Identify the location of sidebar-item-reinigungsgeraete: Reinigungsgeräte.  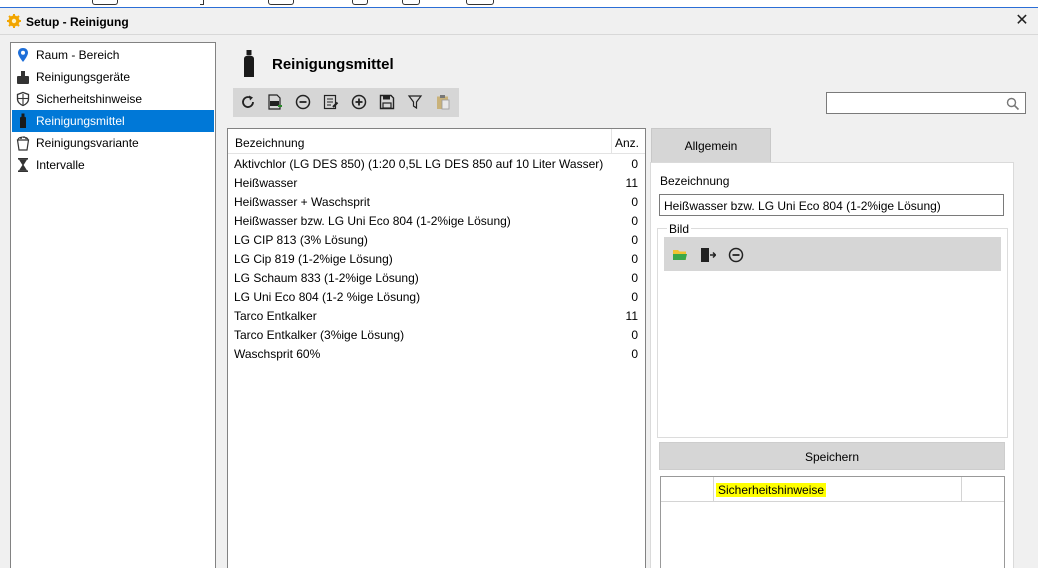
(113, 77).